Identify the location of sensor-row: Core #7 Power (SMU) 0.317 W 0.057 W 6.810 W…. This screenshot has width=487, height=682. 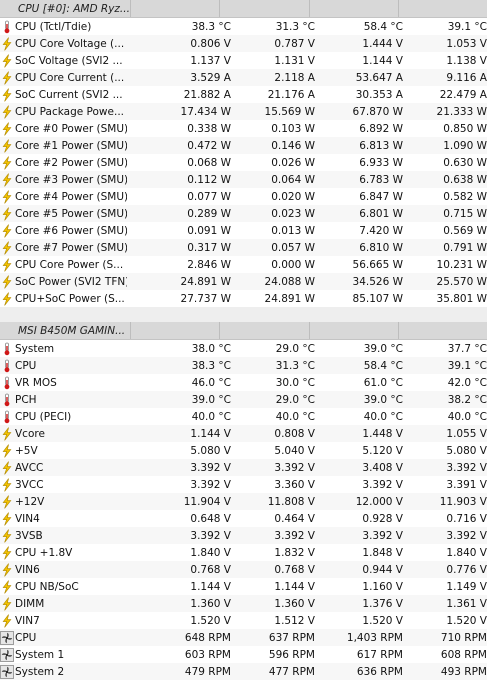
(243, 247).